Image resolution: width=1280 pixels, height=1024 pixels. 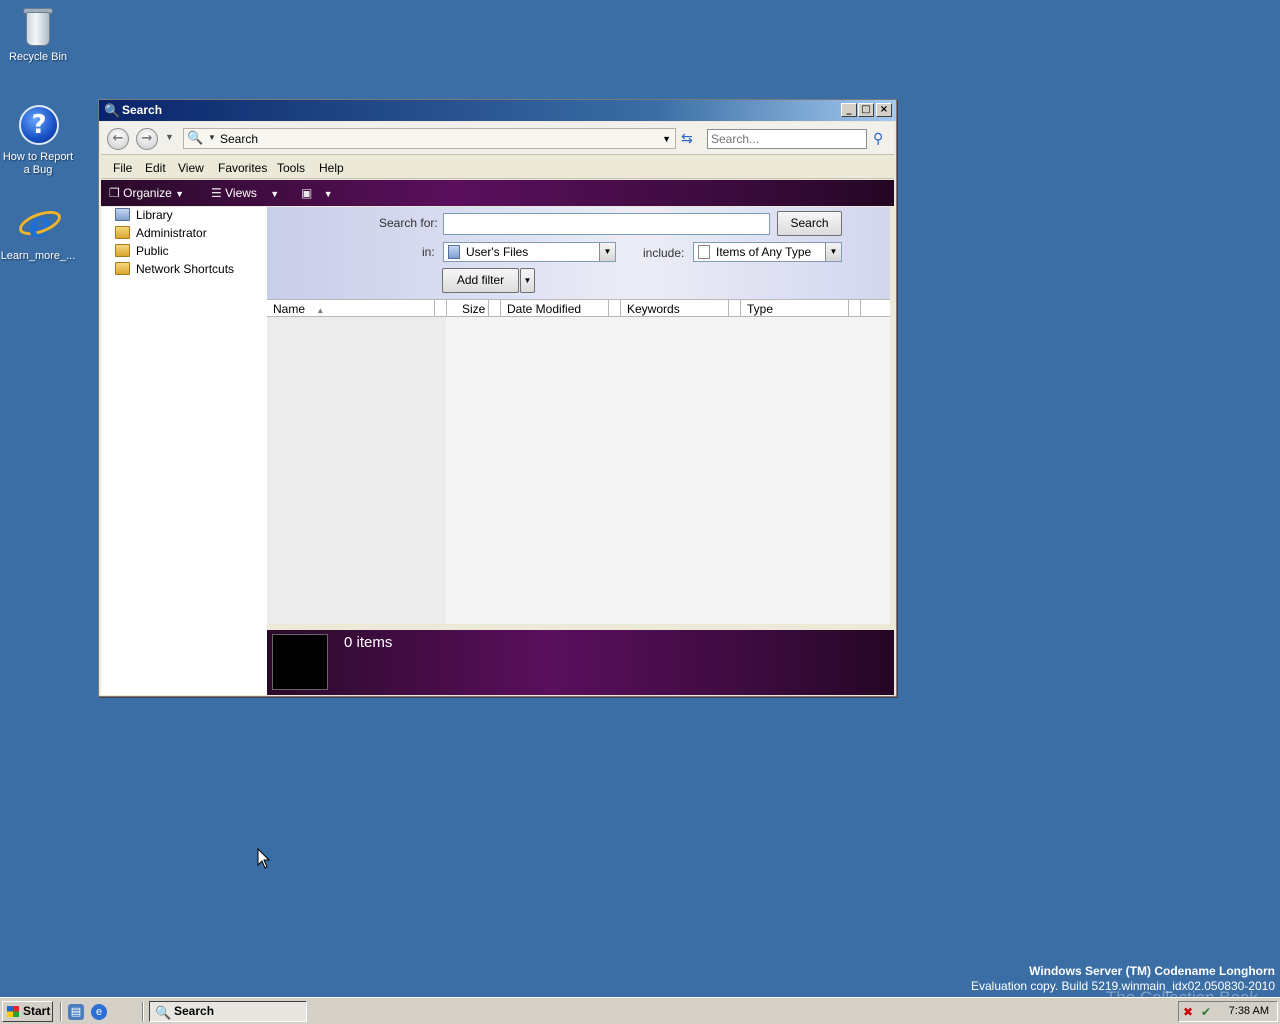 What do you see at coordinates (640, 1010) in the screenshot?
I see `taskbar: Start ▤ e 🔍 Search ✖ ✔ 7:38 AM` at bounding box center [640, 1010].